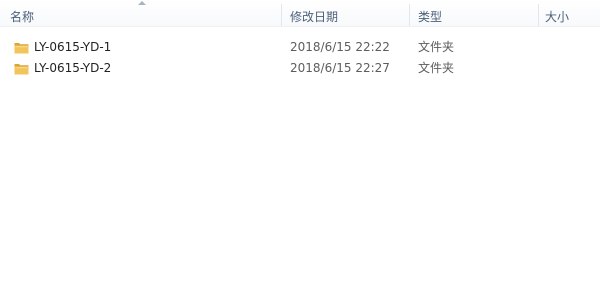  What do you see at coordinates (72, 47) in the screenshot?
I see `file-name: LY-0615-YD-1` at bounding box center [72, 47].